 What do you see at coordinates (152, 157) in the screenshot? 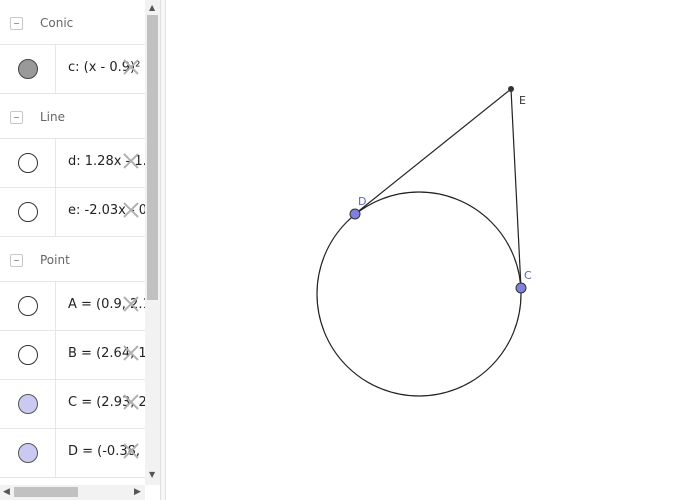
I see `vertical-scroll-thumb` at bounding box center [152, 157].